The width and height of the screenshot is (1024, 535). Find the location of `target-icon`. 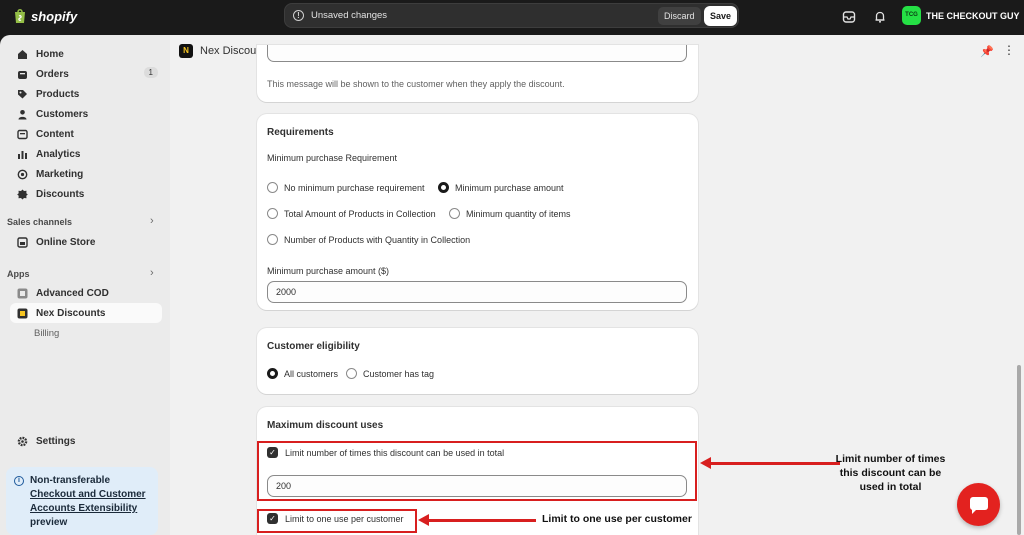

target-icon is located at coordinates (22, 174).